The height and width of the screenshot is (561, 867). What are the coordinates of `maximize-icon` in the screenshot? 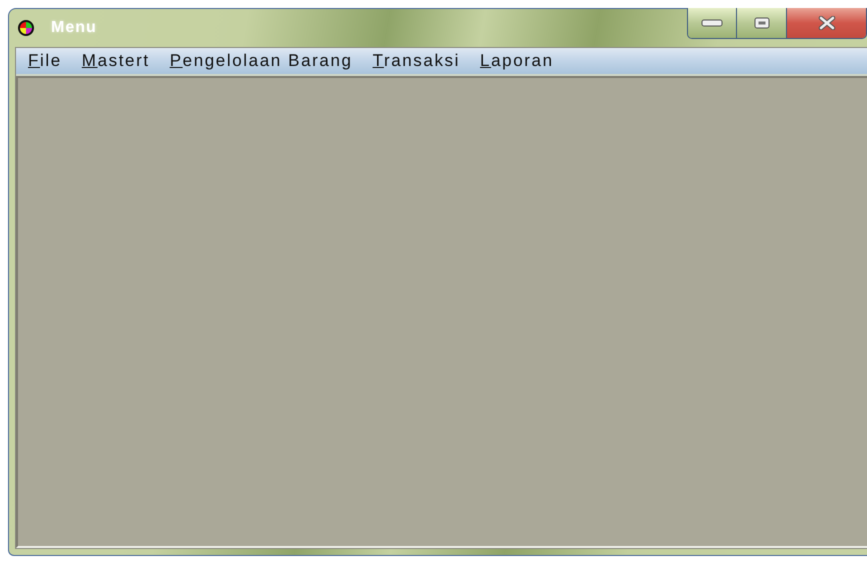 It's located at (762, 23).